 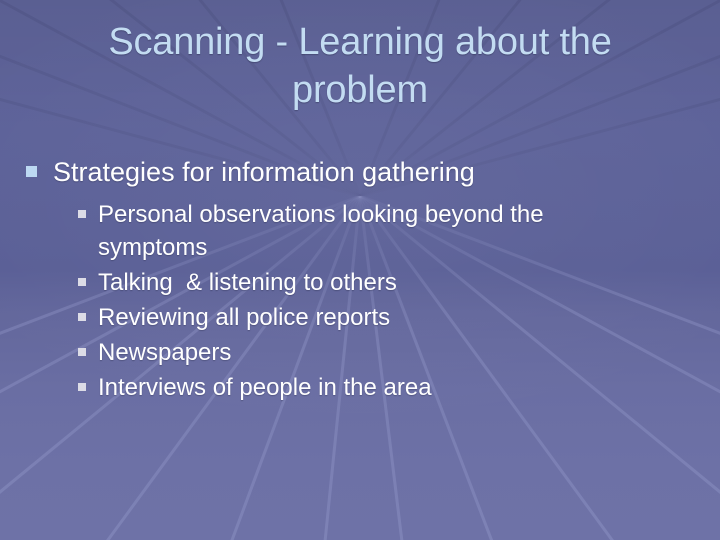 I want to click on bullet-label: Newspapers, so click(x=165, y=352).